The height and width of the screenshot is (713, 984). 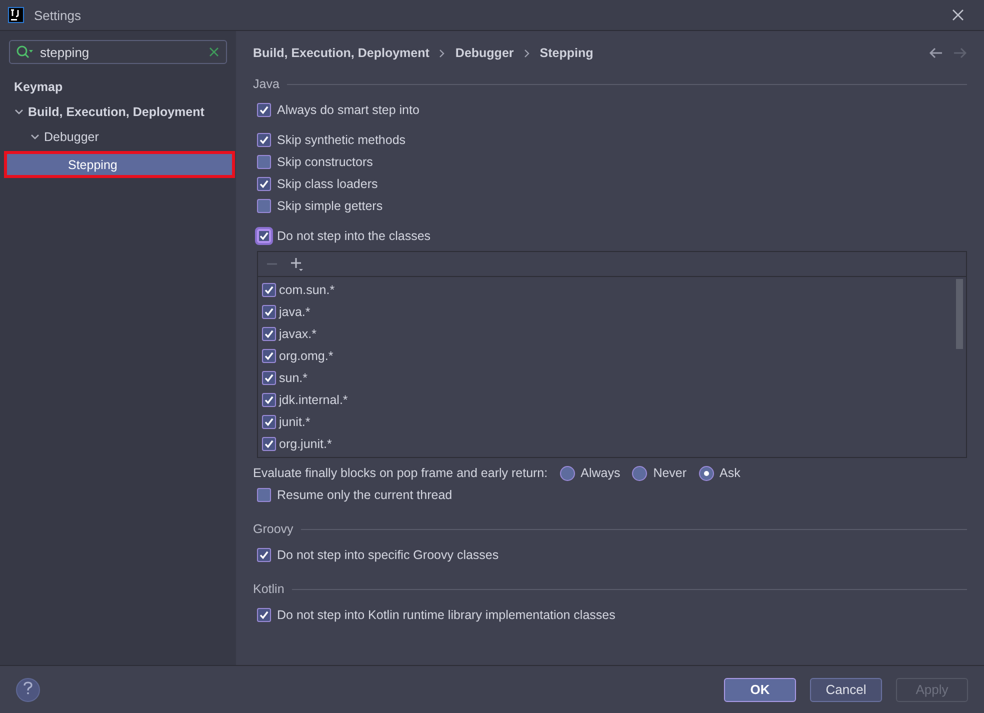 What do you see at coordinates (294, 422) in the screenshot?
I see `class-pattern: junit.*` at bounding box center [294, 422].